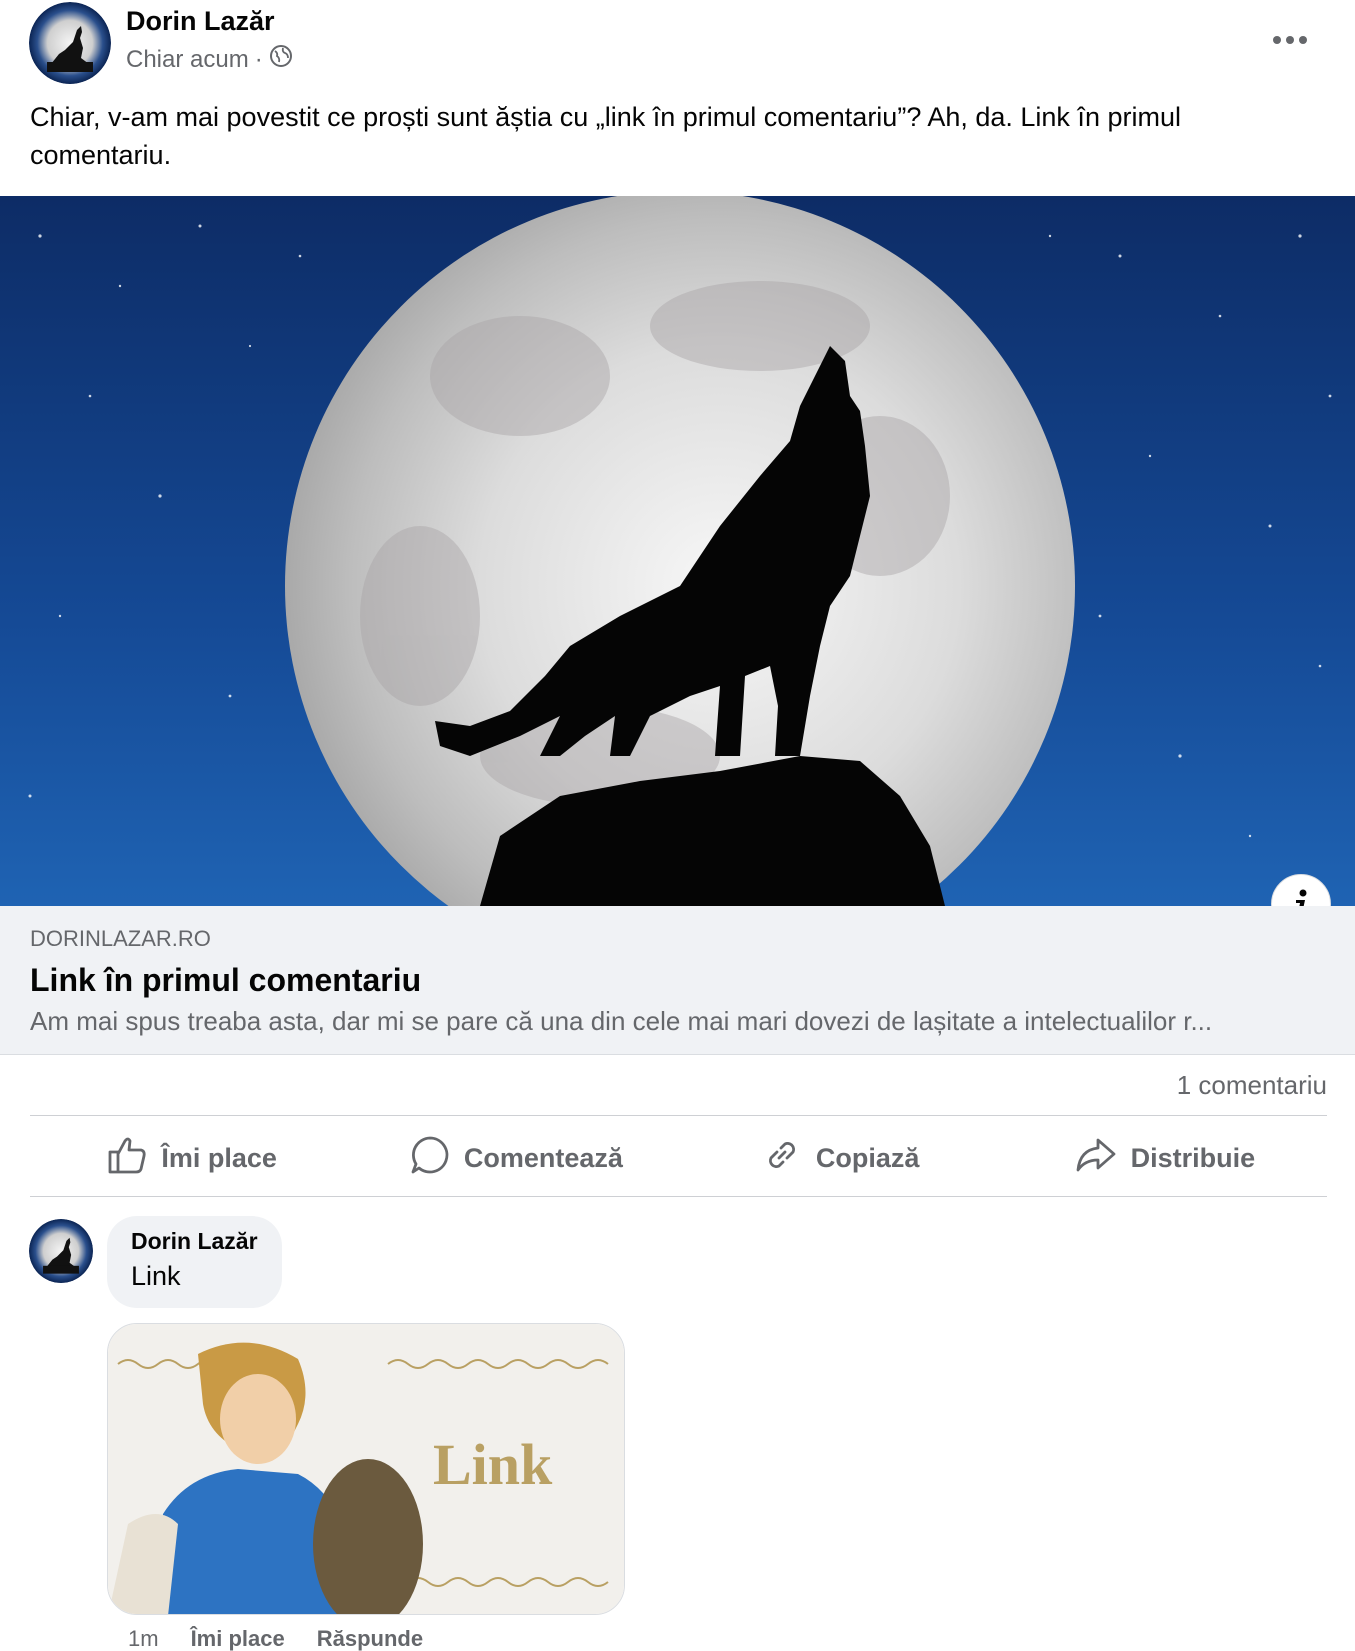  I want to click on like-button: Îmi place, so click(192, 1158).